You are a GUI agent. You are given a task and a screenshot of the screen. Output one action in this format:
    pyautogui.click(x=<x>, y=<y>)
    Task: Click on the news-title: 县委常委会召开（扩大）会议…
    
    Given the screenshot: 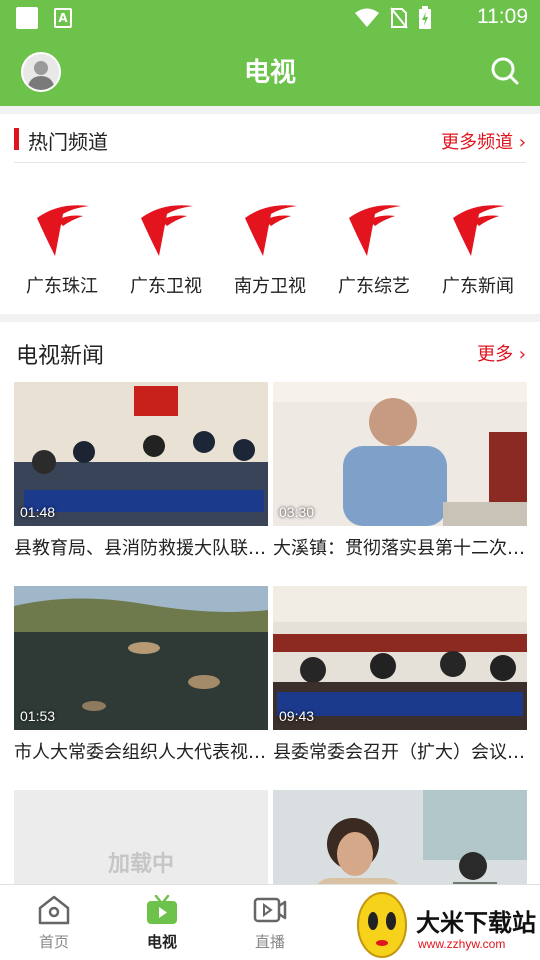 What is the action you would take?
    pyautogui.click(x=399, y=752)
    